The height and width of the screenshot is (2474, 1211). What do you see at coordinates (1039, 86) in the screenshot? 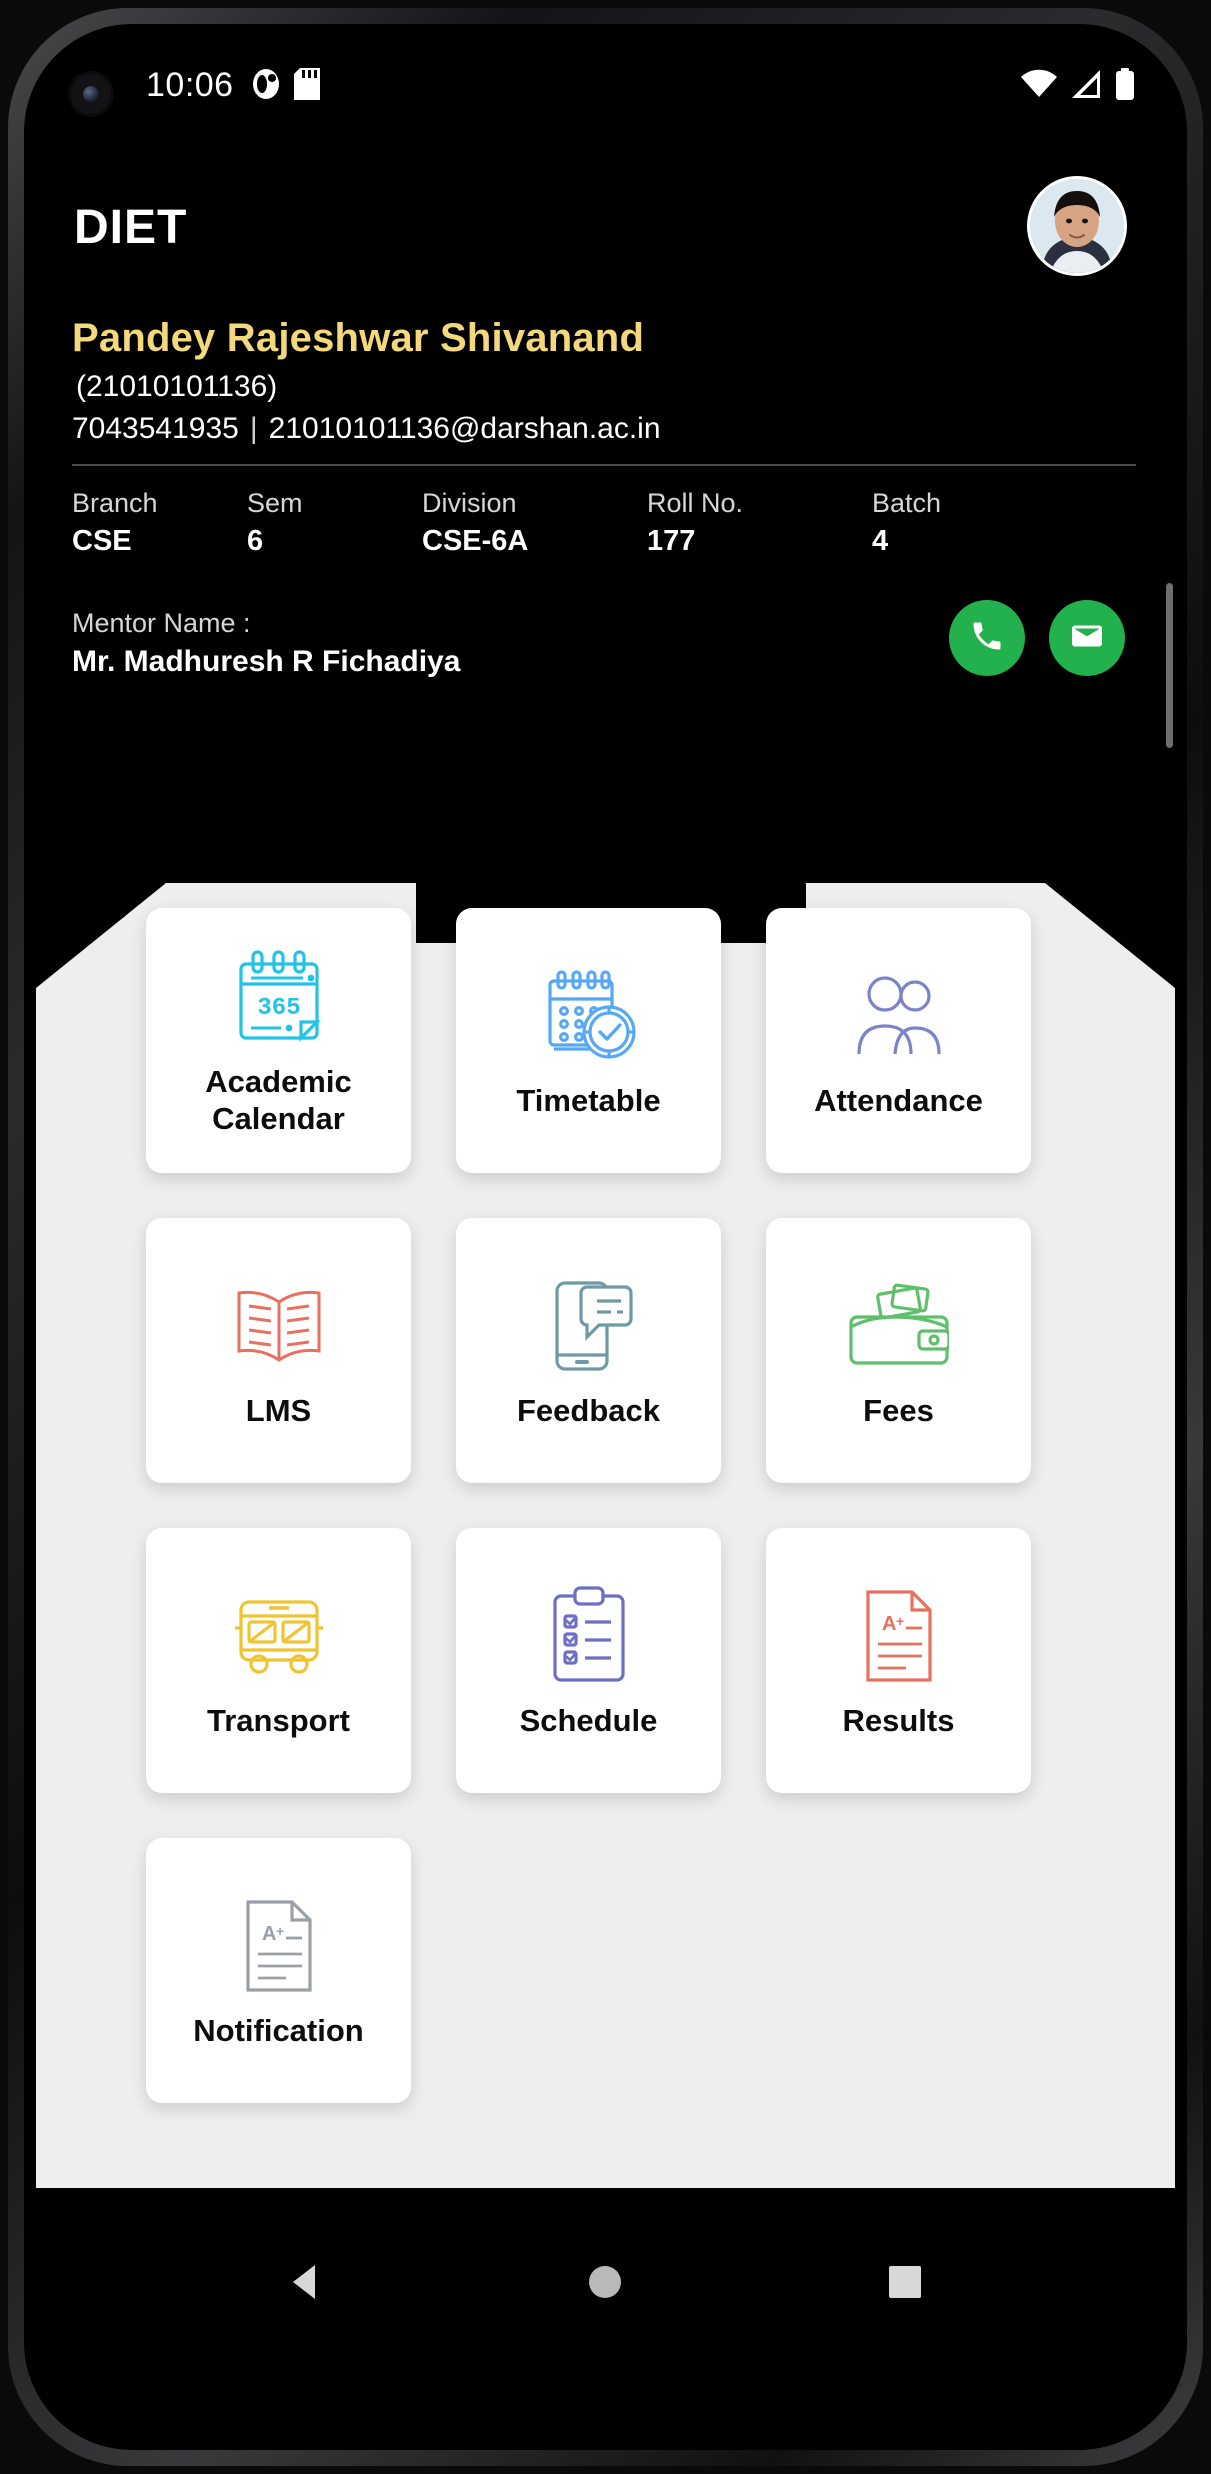
I see `wifi-icon` at bounding box center [1039, 86].